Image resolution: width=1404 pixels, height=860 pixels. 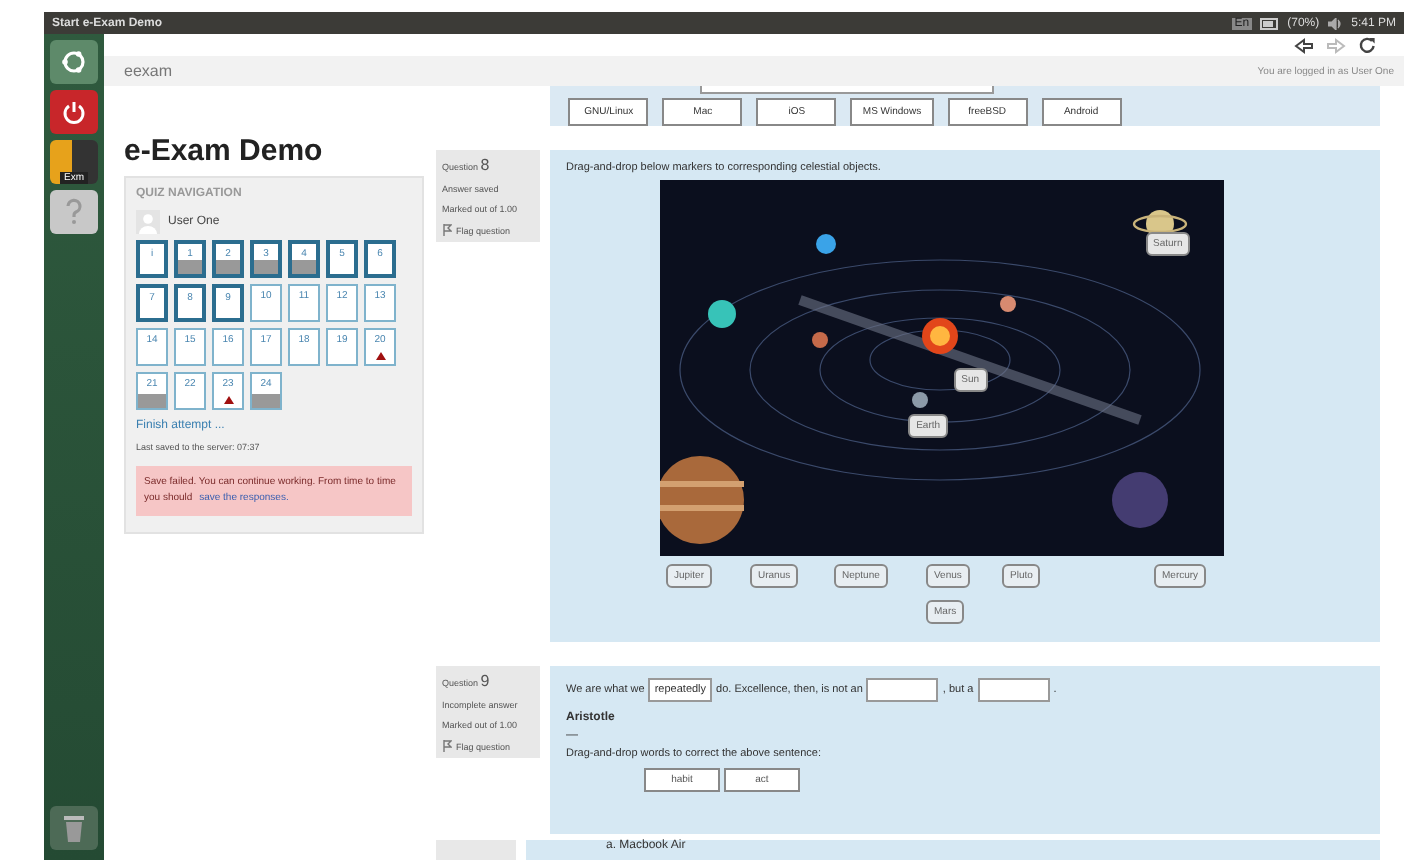 I want to click on shutdown-button, so click(x=74, y=112).